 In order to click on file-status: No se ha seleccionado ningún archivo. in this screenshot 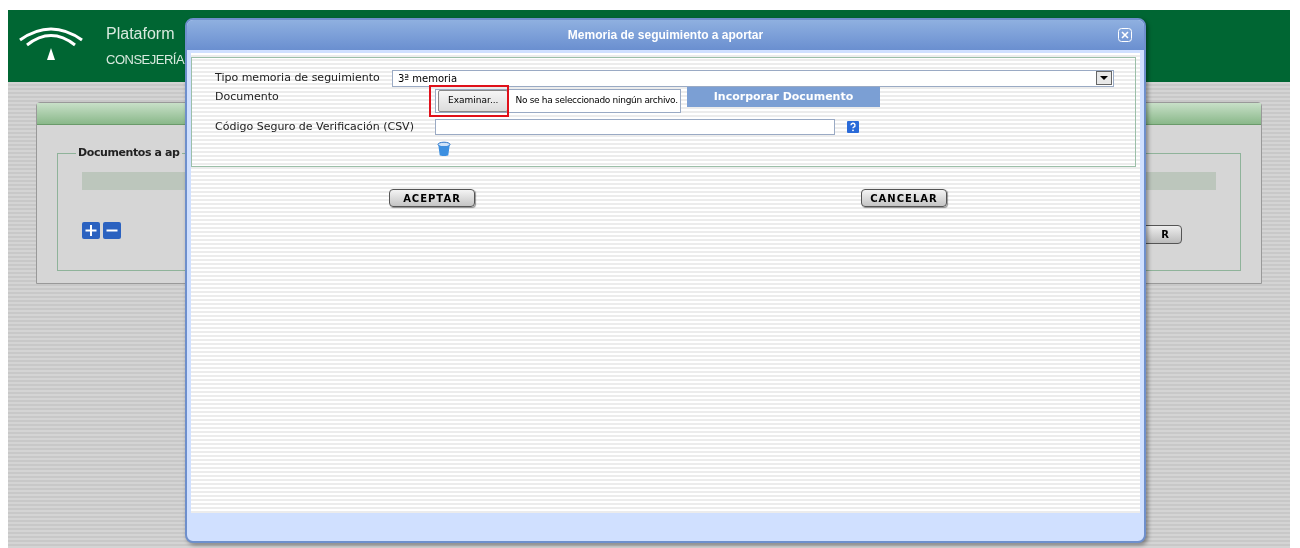, I will do `click(596, 101)`.